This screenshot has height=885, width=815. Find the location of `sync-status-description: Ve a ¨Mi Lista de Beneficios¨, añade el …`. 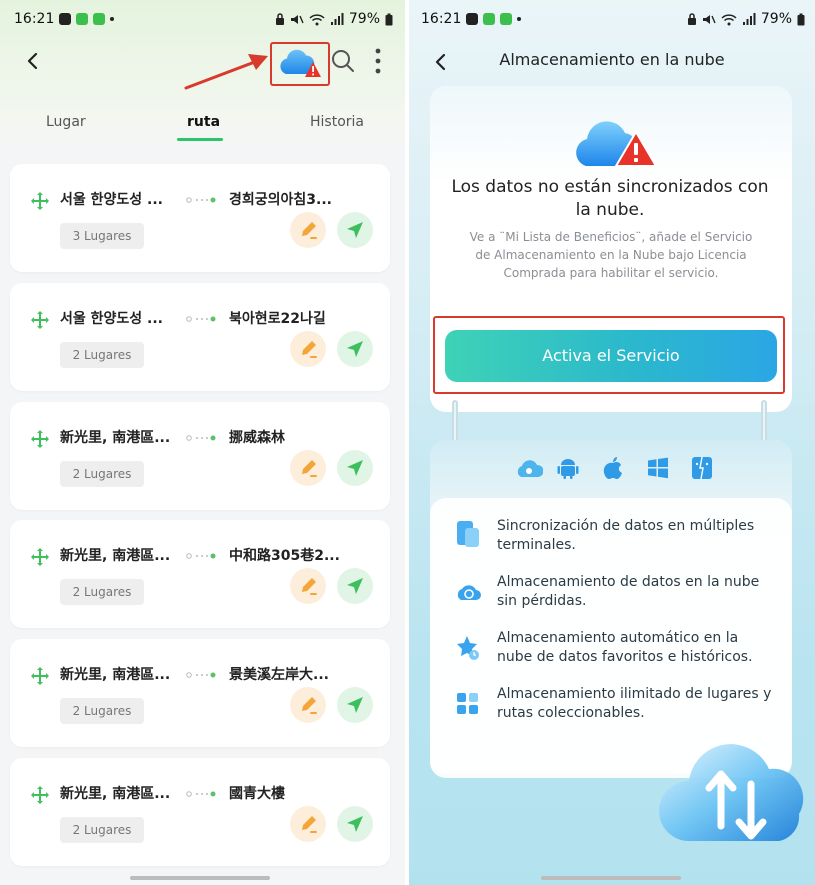

sync-status-description: Ve a ¨Mi Lista de Beneficios¨, añade el … is located at coordinates (611, 255).